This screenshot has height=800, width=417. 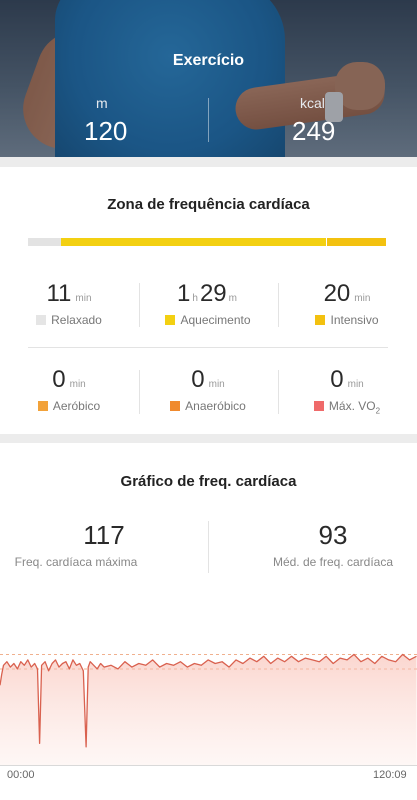 I want to click on zone-intensive-value: 20, so click(x=337, y=293).